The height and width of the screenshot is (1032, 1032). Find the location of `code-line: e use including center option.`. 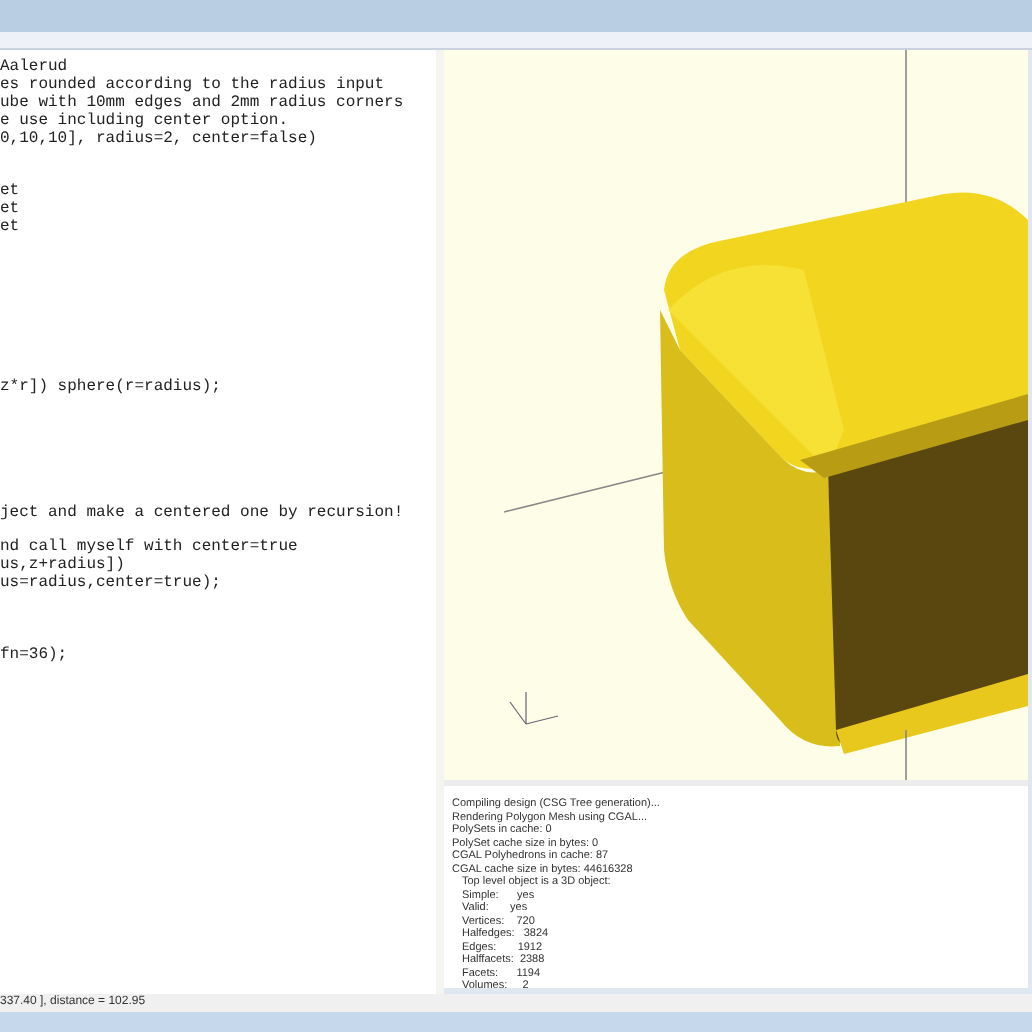

code-line: e use including center option. is located at coordinates (144, 120).